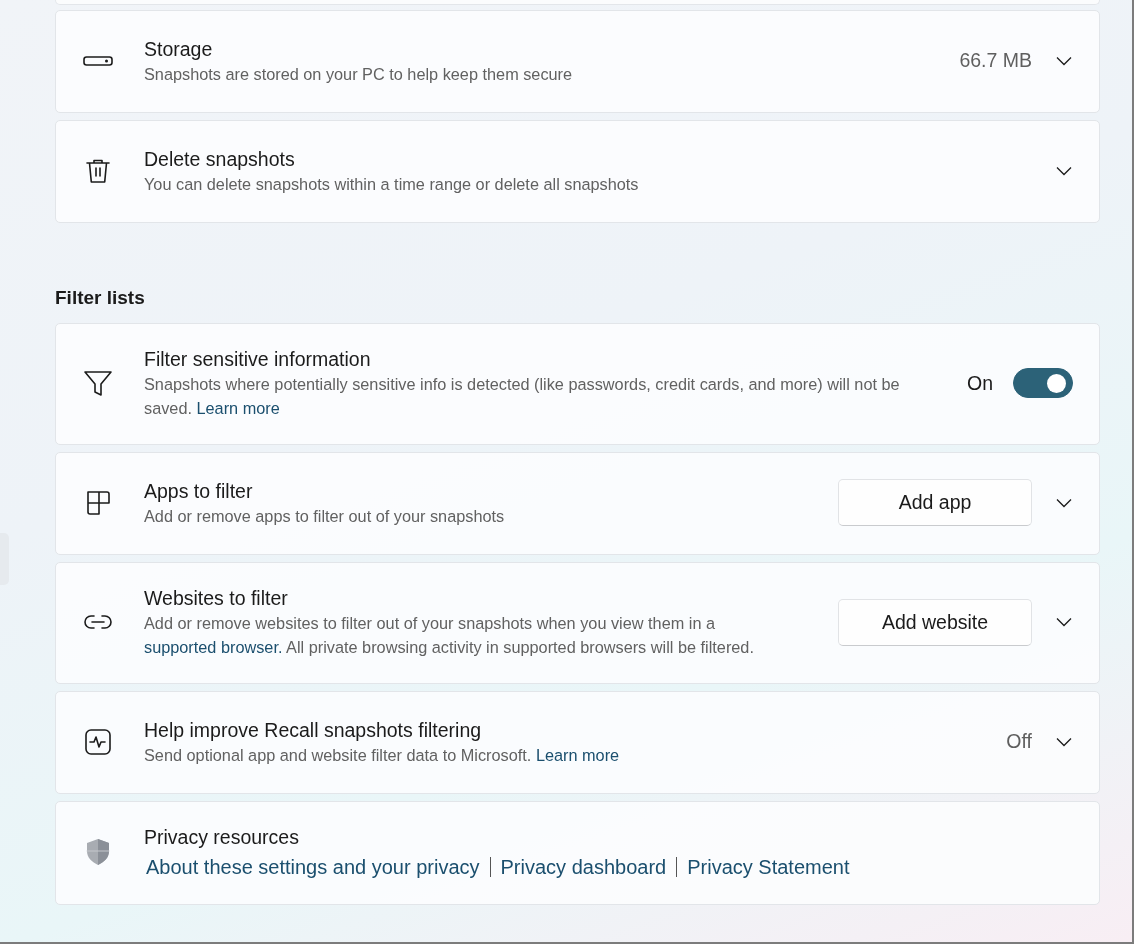 The height and width of the screenshot is (947, 1141). I want to click on settings-card: Help improve Recall snapshots filtering Send optional app and website filter data to Microsoft. Learn more Off, so click(577, 742).